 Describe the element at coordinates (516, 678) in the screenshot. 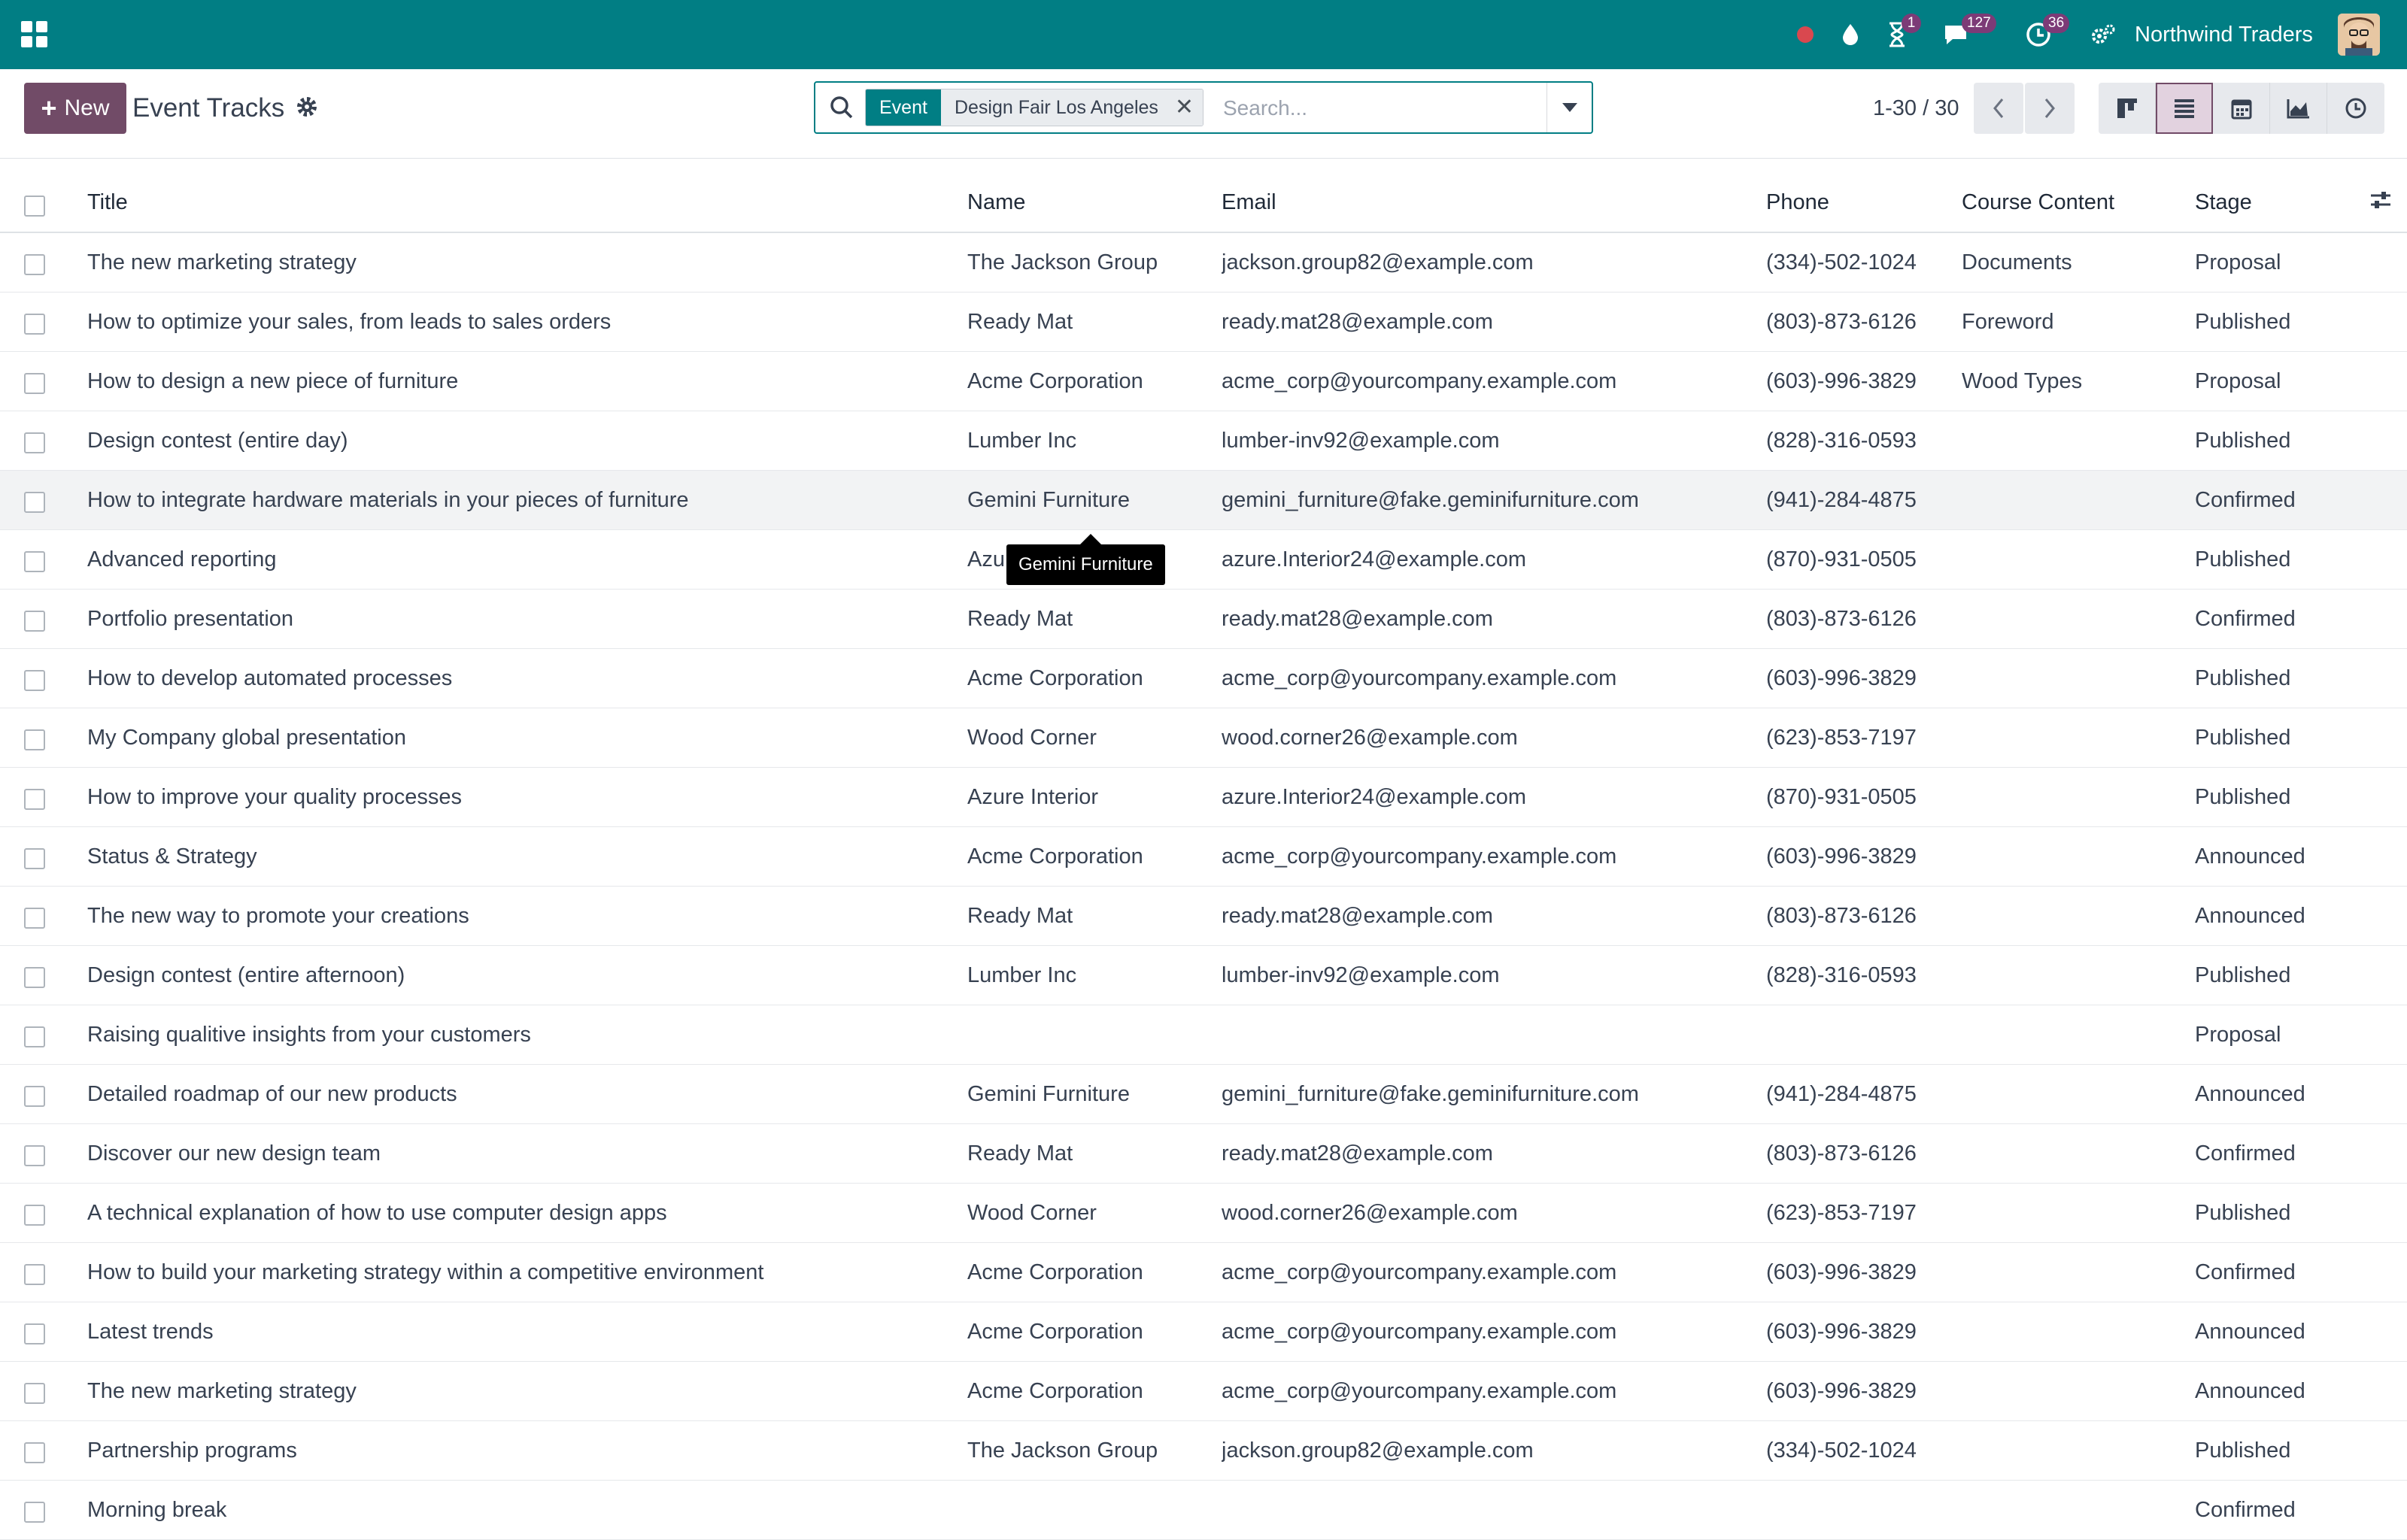

I see `cell-title: How to develop automated processes` at that location.